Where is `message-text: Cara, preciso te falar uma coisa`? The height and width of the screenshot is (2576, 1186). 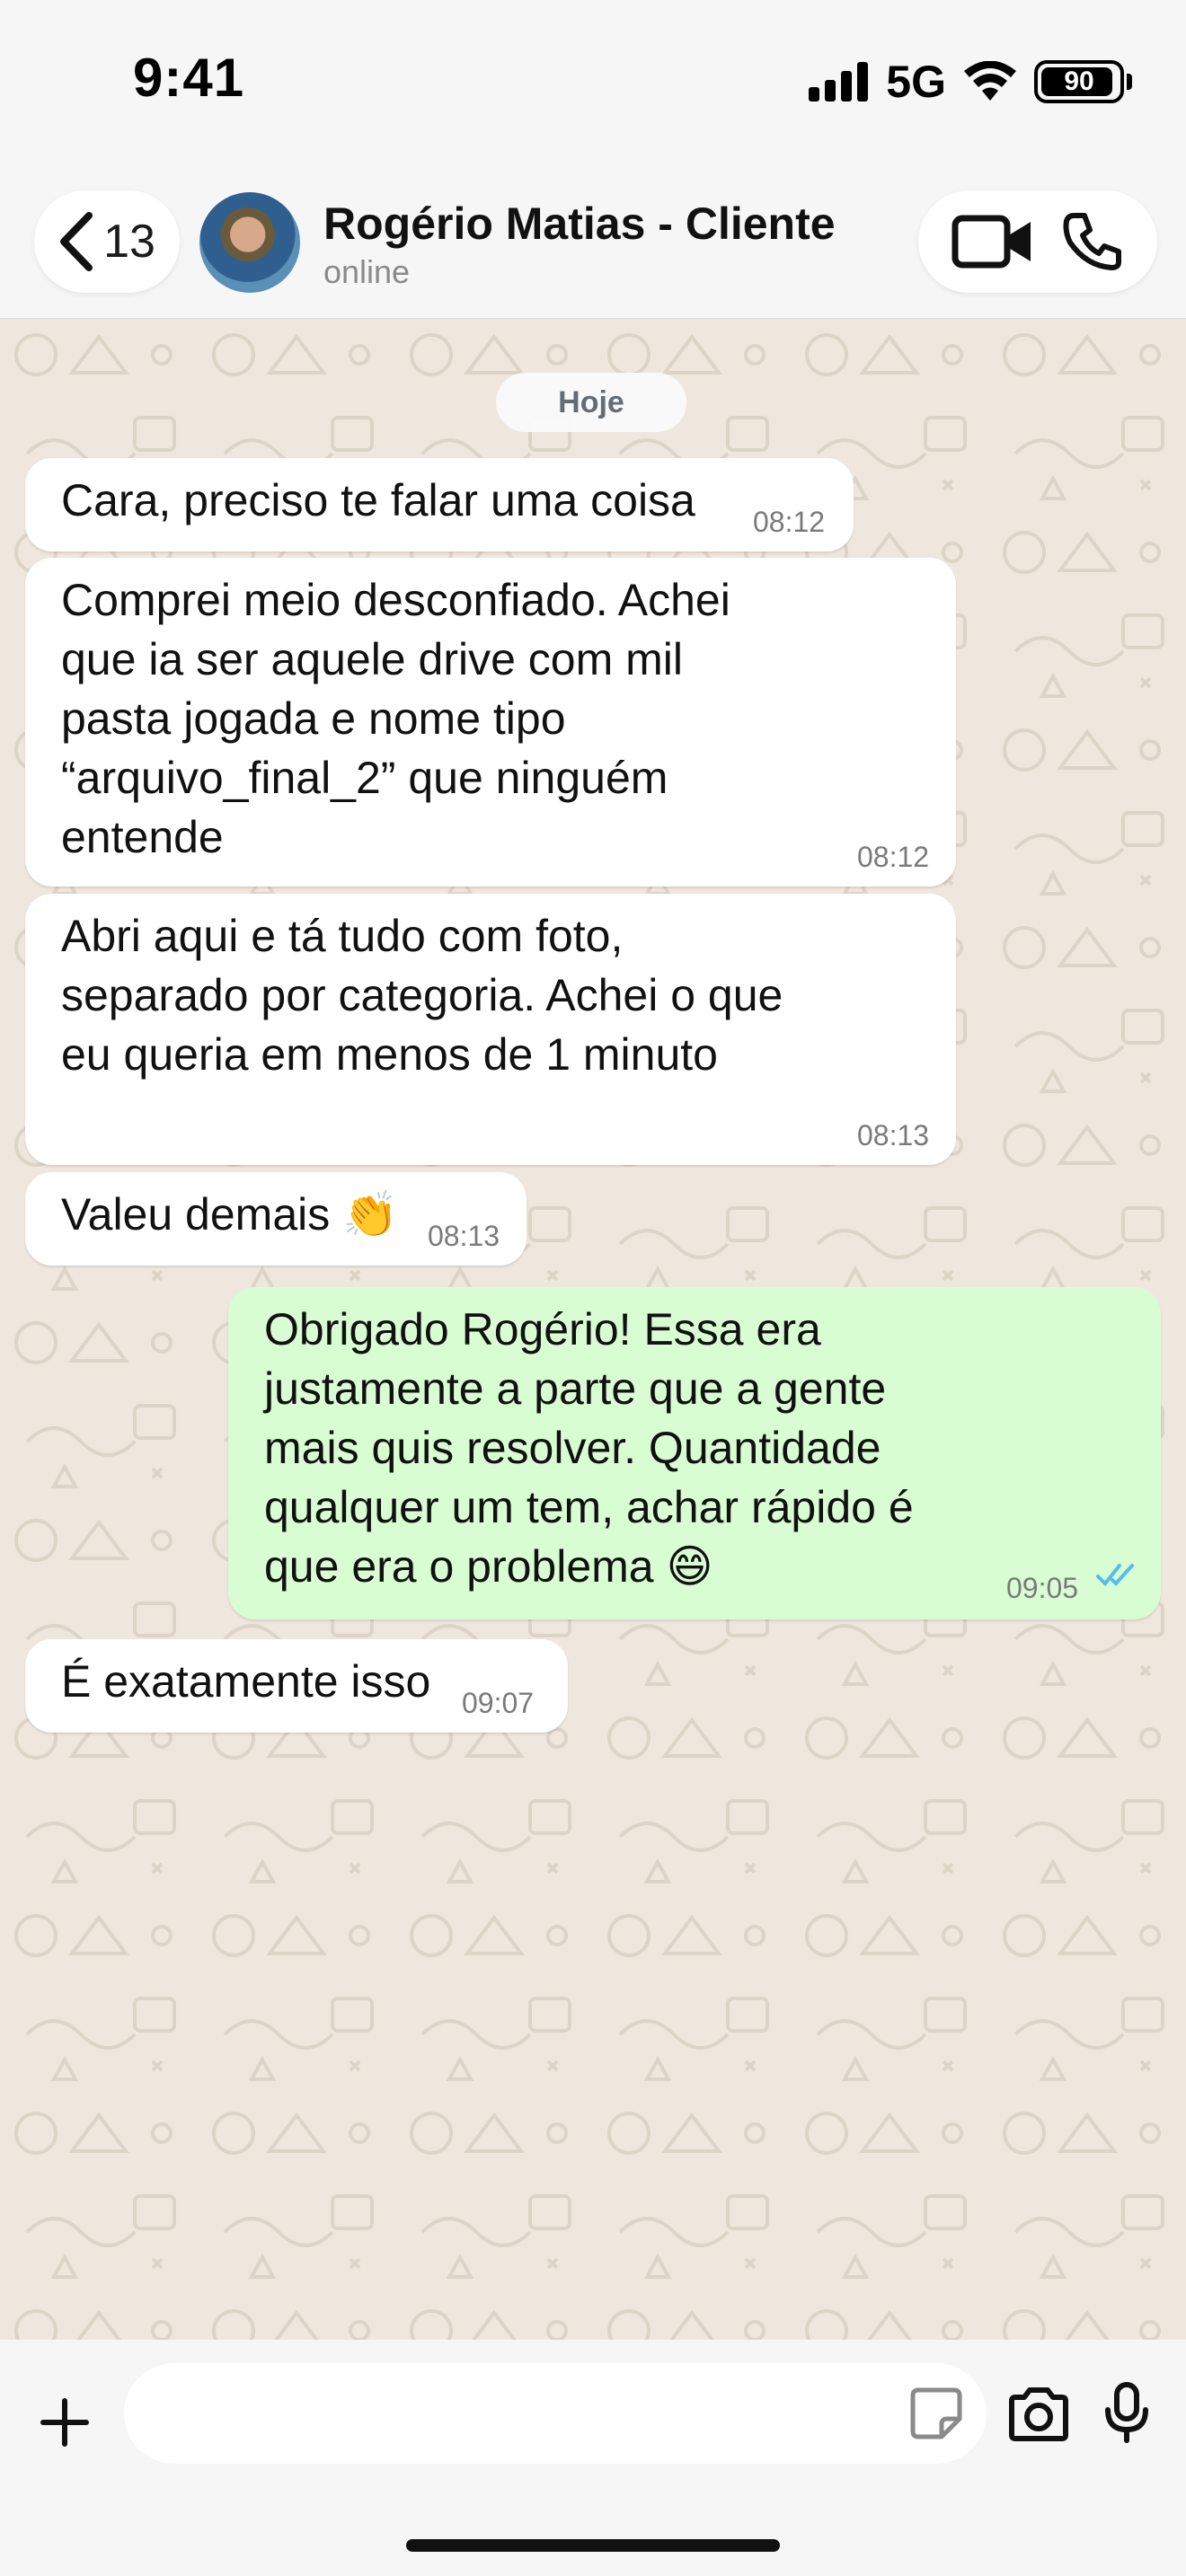
message-text: Cara, preciso te falar uma coisa is located at coordinates (378, 500).